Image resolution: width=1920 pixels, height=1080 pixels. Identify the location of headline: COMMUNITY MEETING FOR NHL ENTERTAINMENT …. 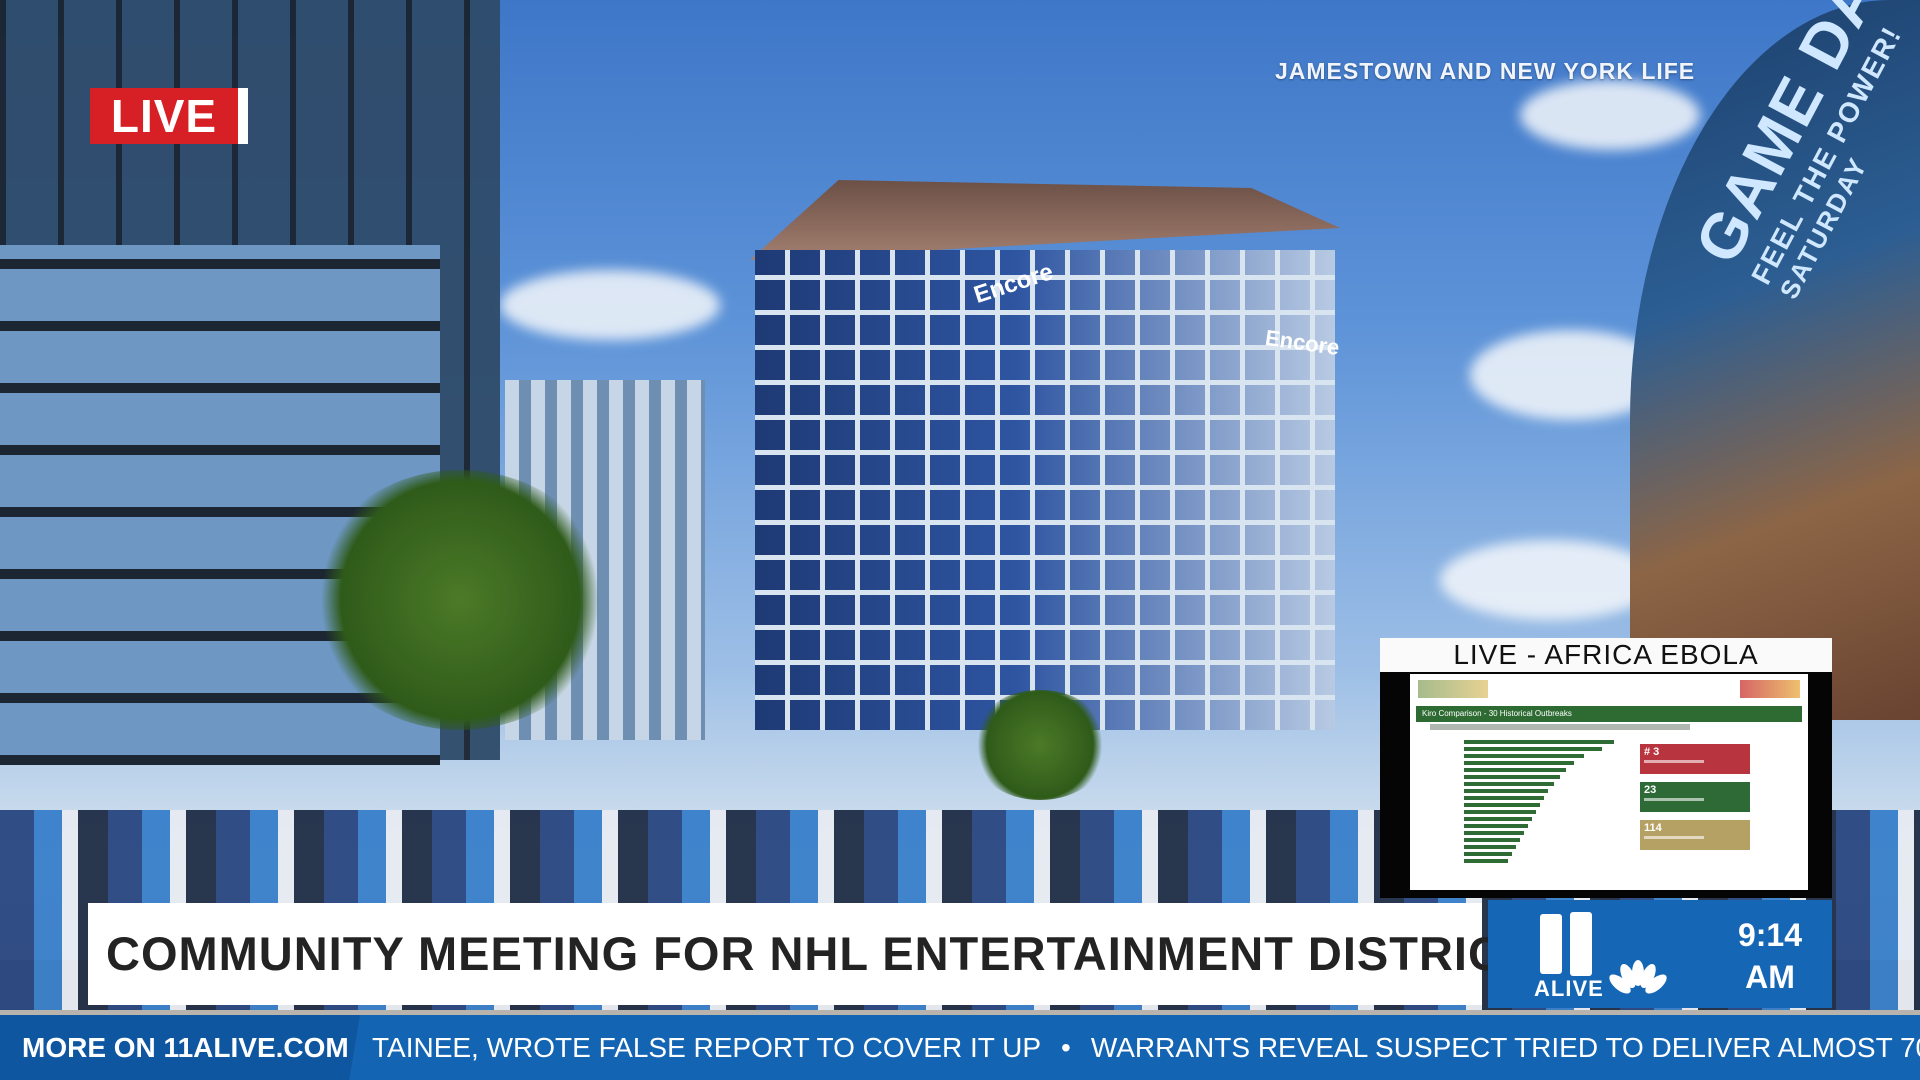
(819, 953).